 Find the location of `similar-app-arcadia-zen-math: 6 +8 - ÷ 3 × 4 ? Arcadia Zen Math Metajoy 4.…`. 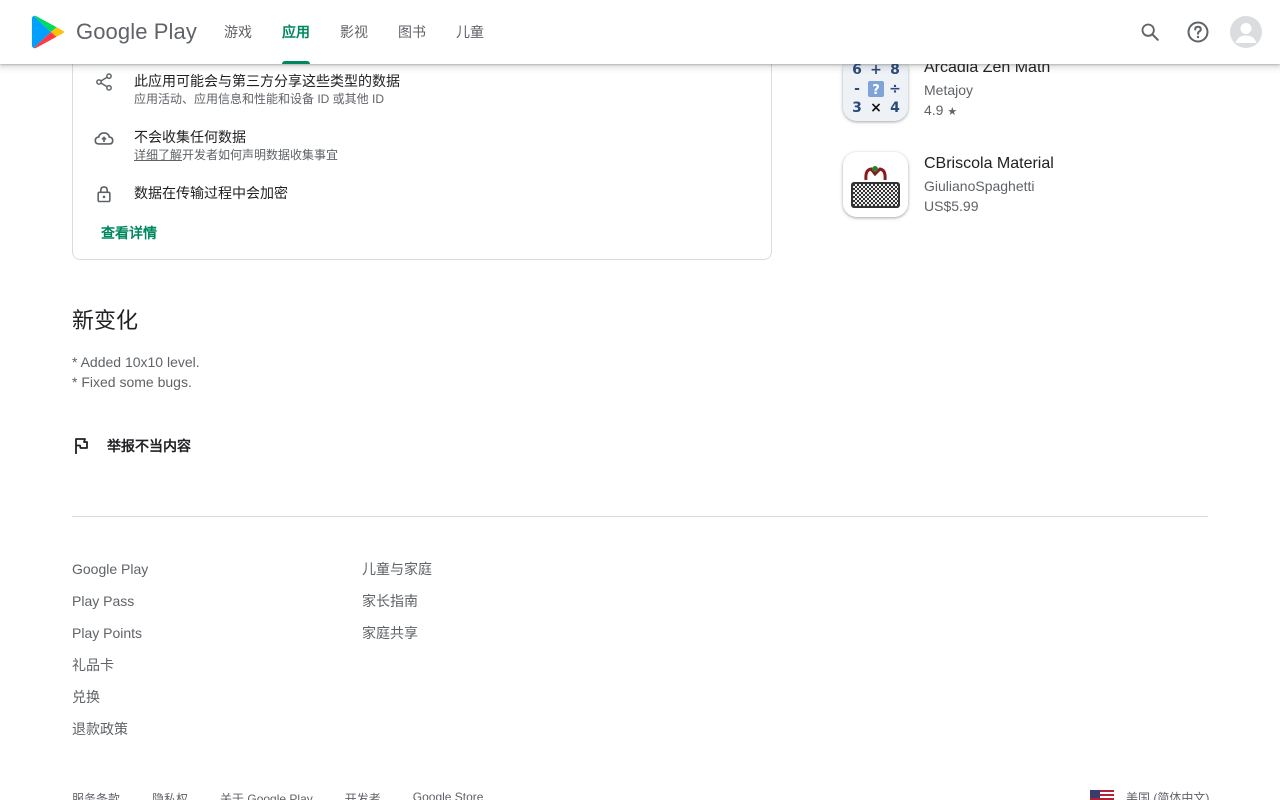

similar-app-arcadia-zen-math: 6 +8 - ÷ 3 × 4 ? Arcadia Zen Math Metajoy 4.… is located at coordinates (946, 88).